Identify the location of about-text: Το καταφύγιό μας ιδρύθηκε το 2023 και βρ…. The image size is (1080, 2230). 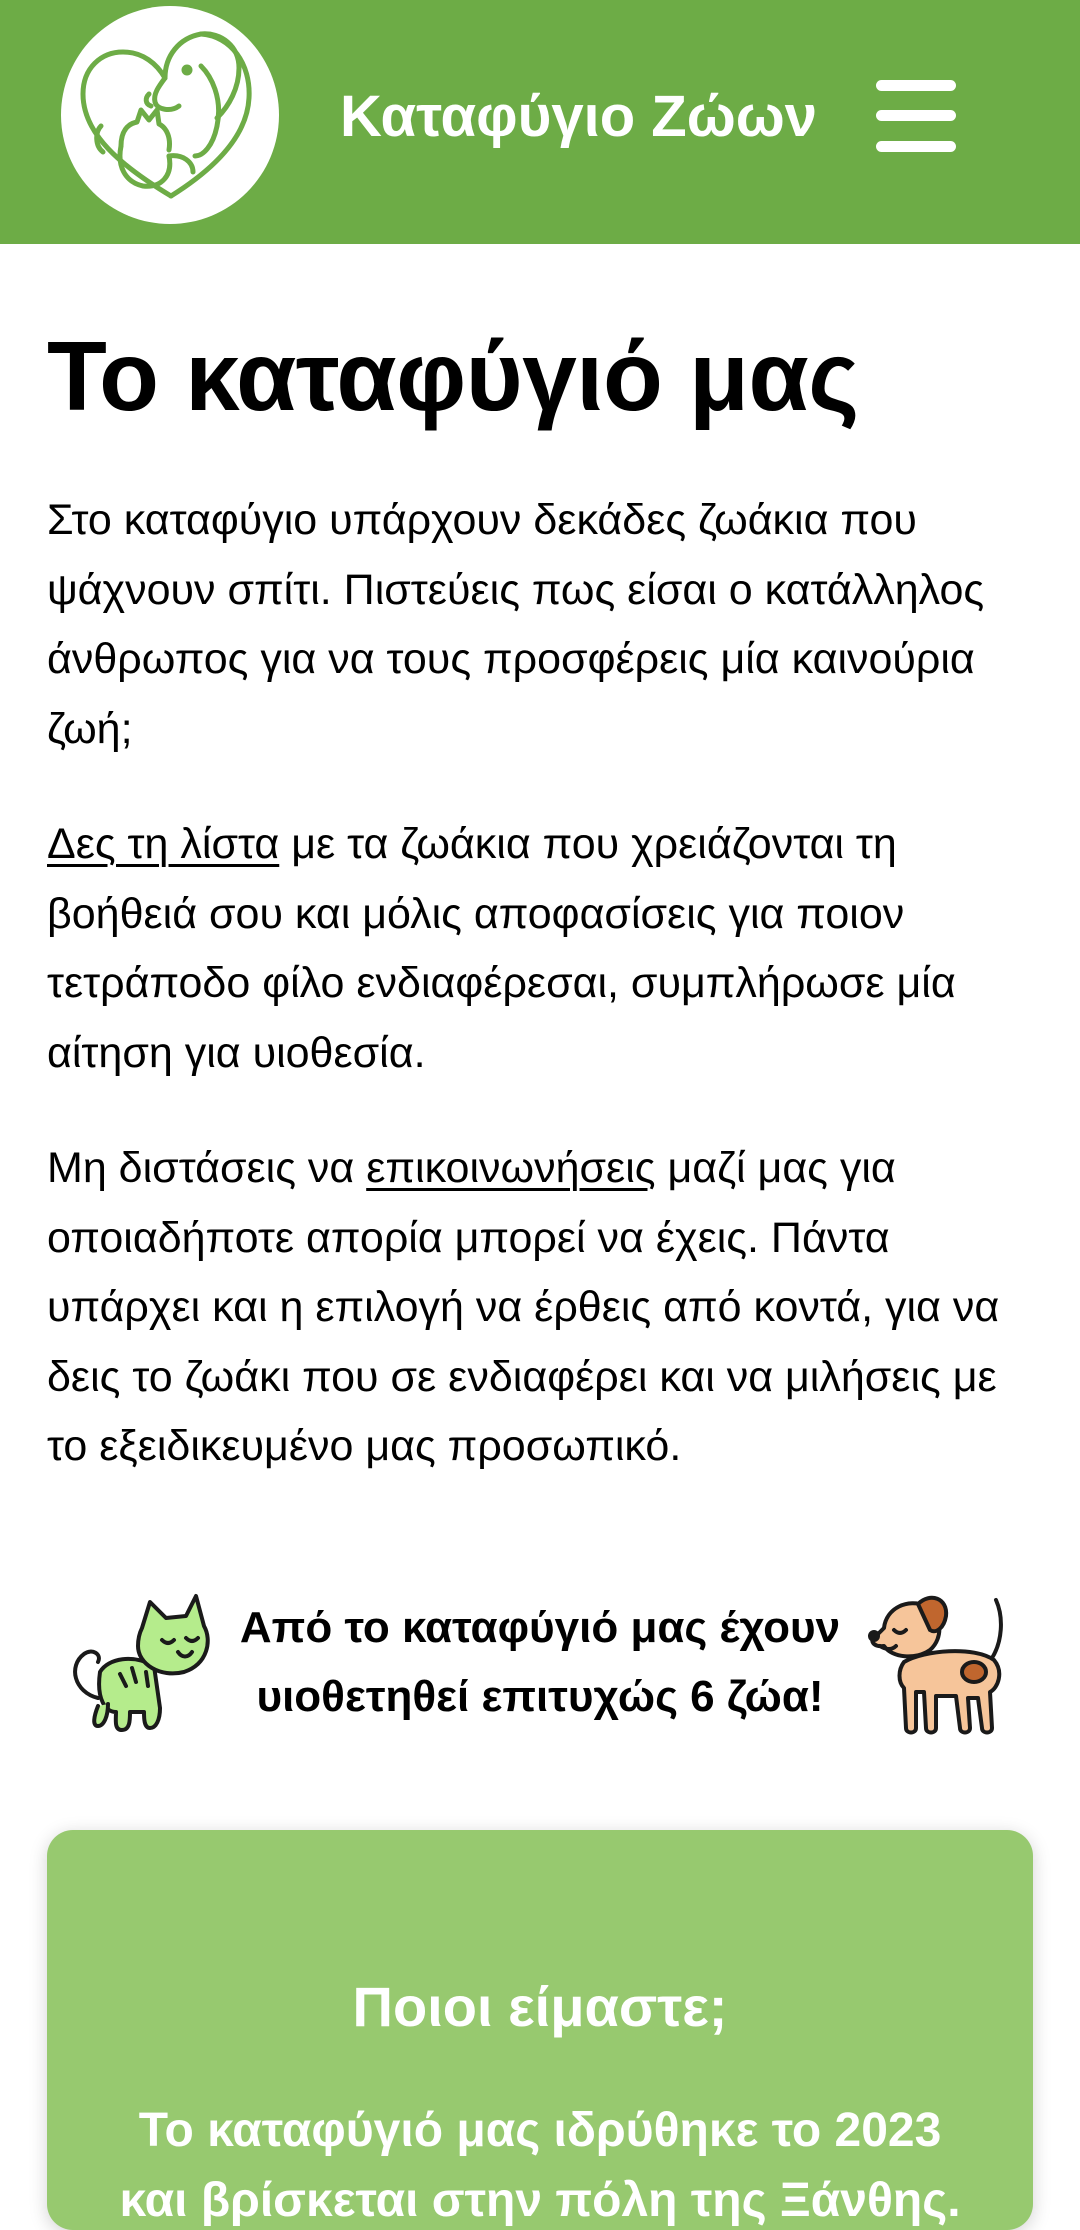
(540, 2165).